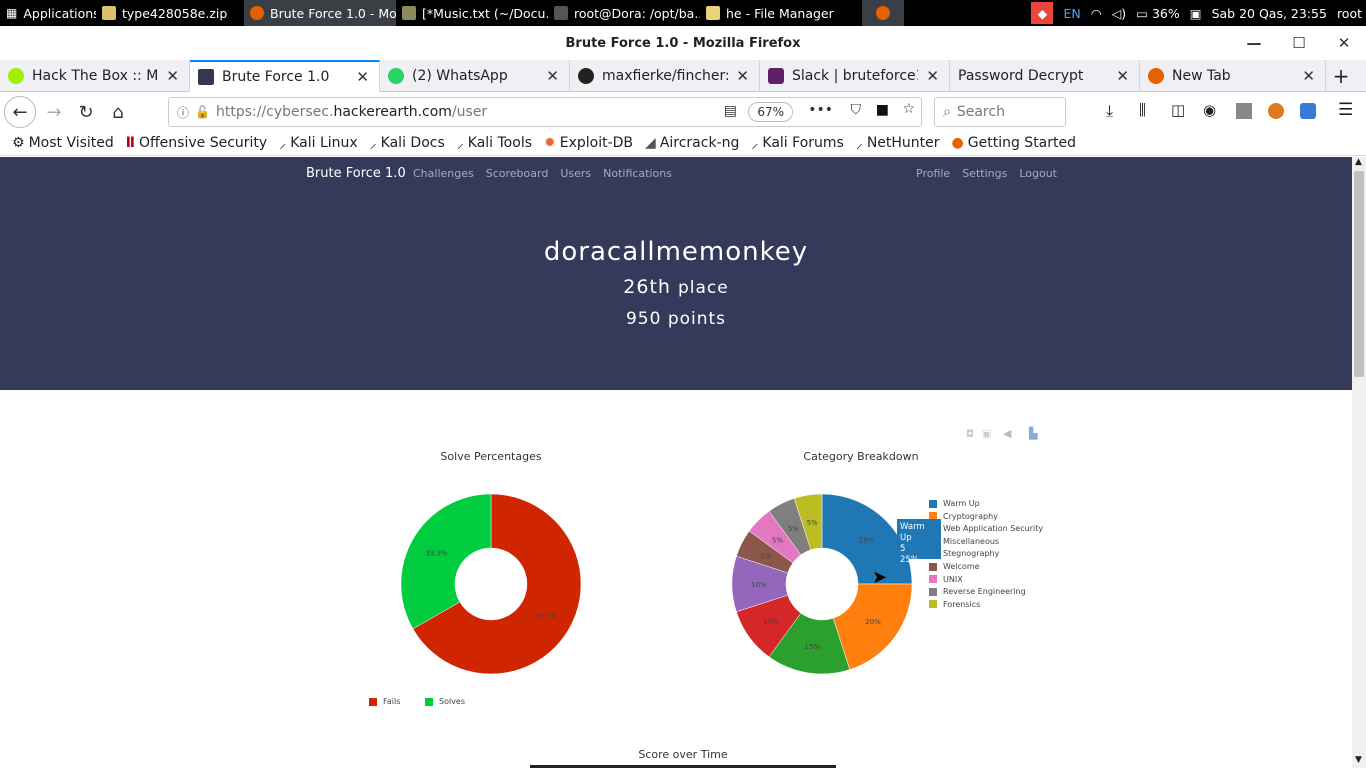  I want to click on user-menu: root, so click(1349, 13).